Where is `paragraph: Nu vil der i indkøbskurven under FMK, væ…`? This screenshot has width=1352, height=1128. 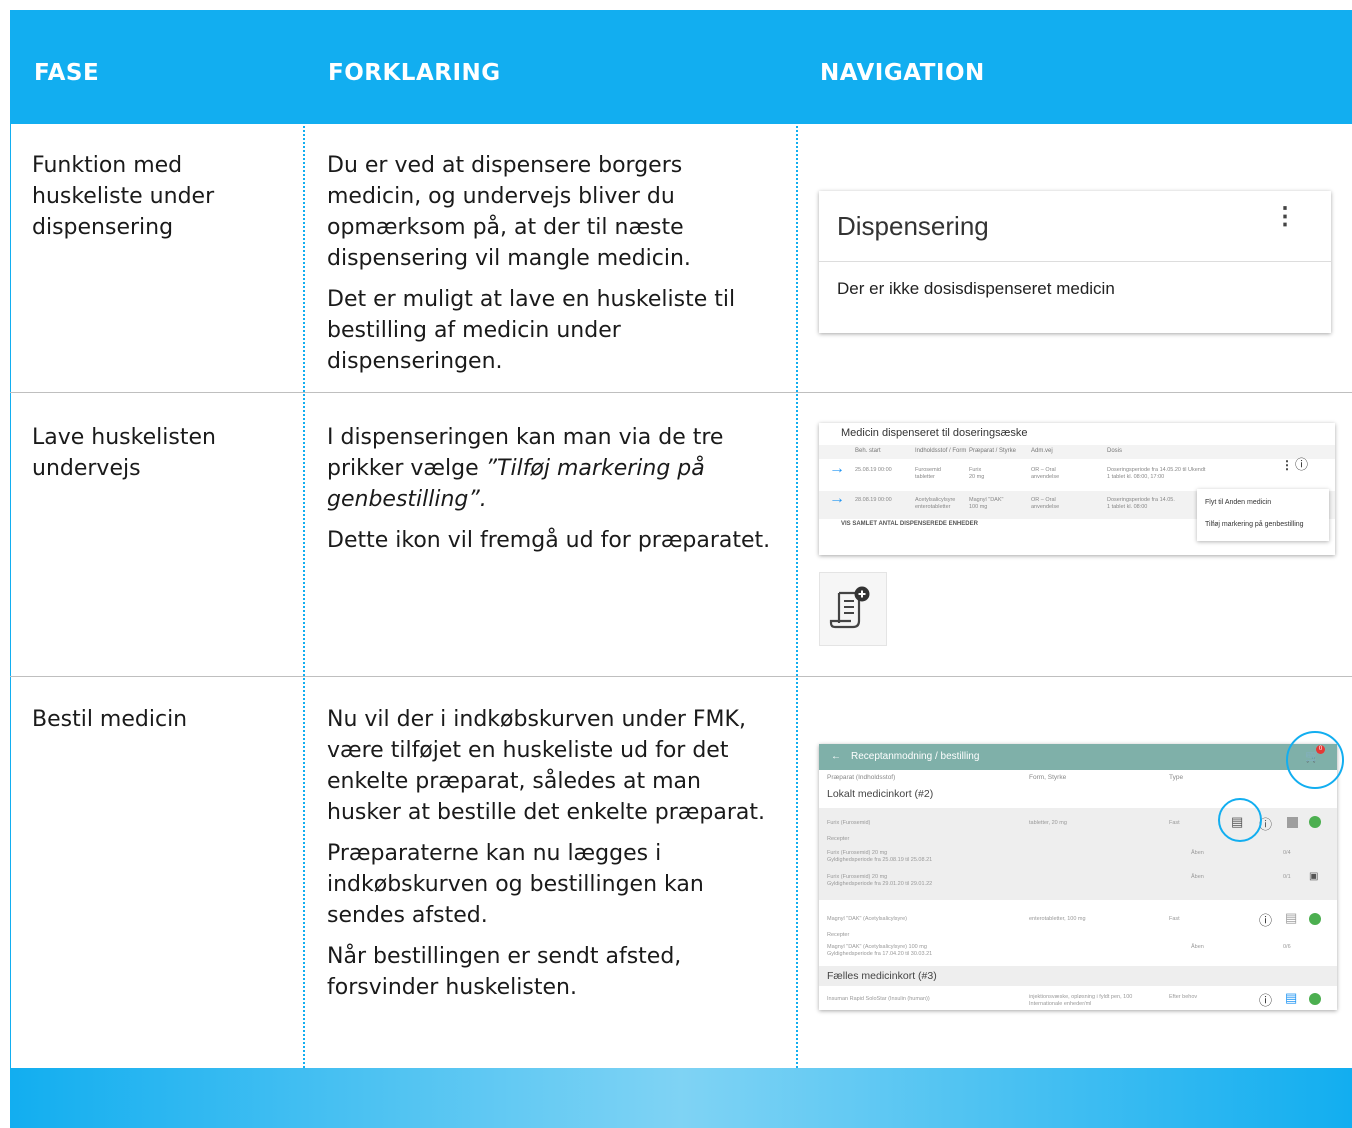 paragraph: Nu vil der i indkøbskurven under FMK, væ… is located at coordinates (546, 766).